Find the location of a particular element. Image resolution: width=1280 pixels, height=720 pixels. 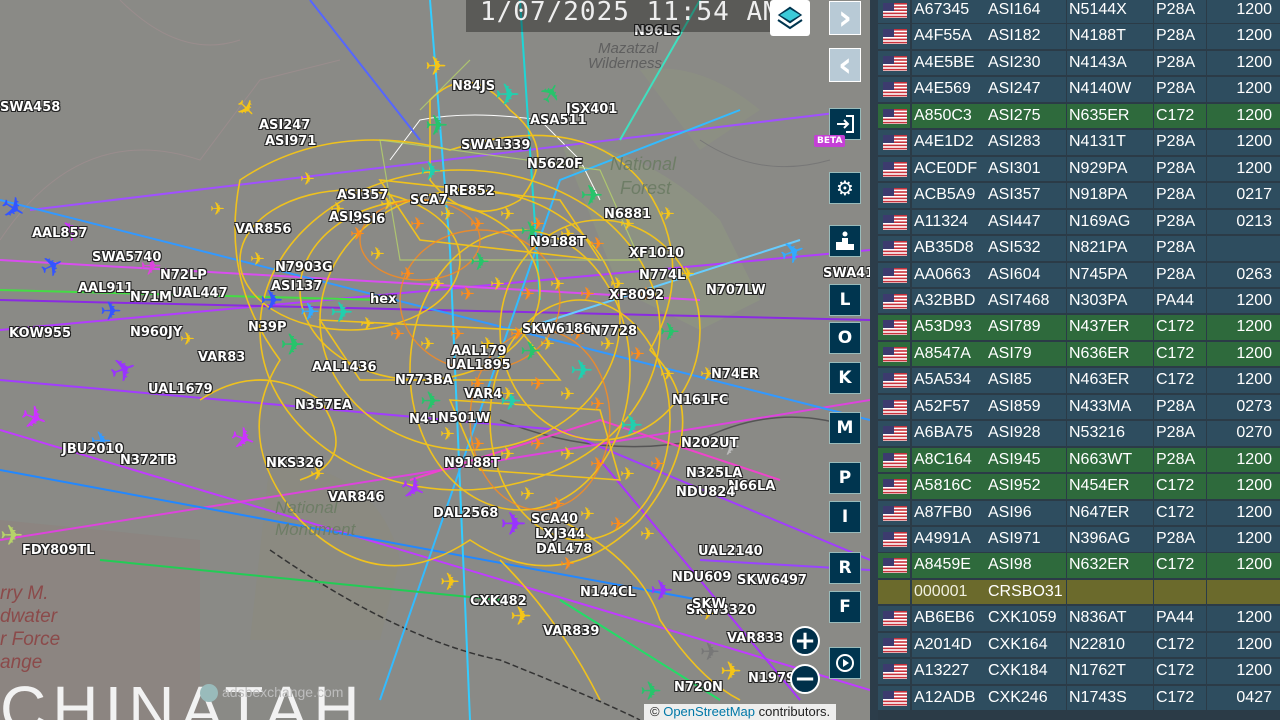

aircraft-label: FDY809TL is located at coordinates (58, 550).